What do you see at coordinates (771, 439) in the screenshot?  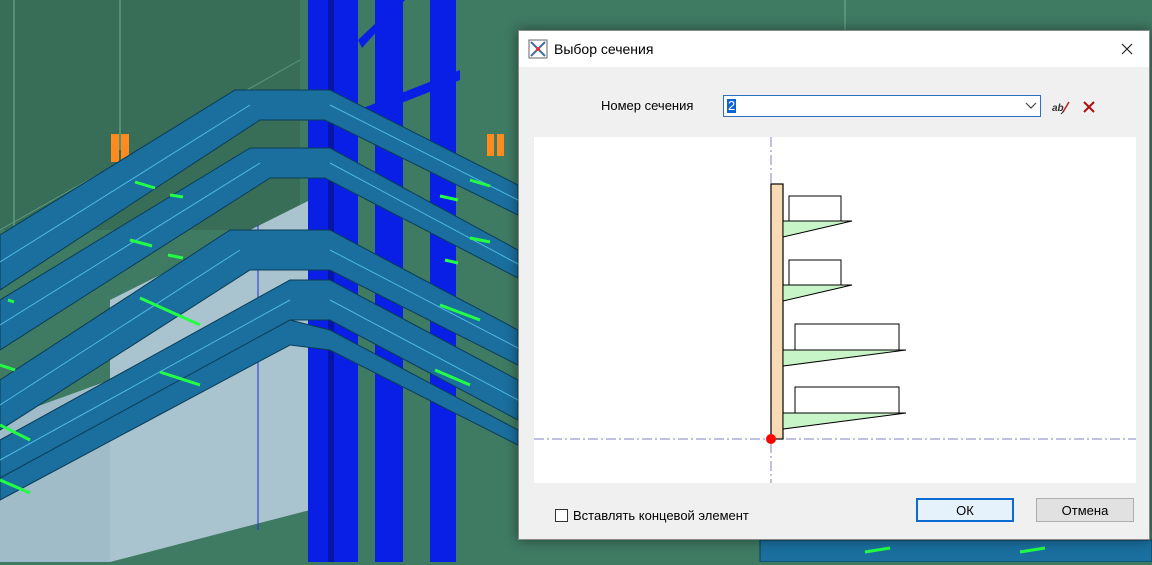 I see `origin-point` at bounding box center [771, 439].